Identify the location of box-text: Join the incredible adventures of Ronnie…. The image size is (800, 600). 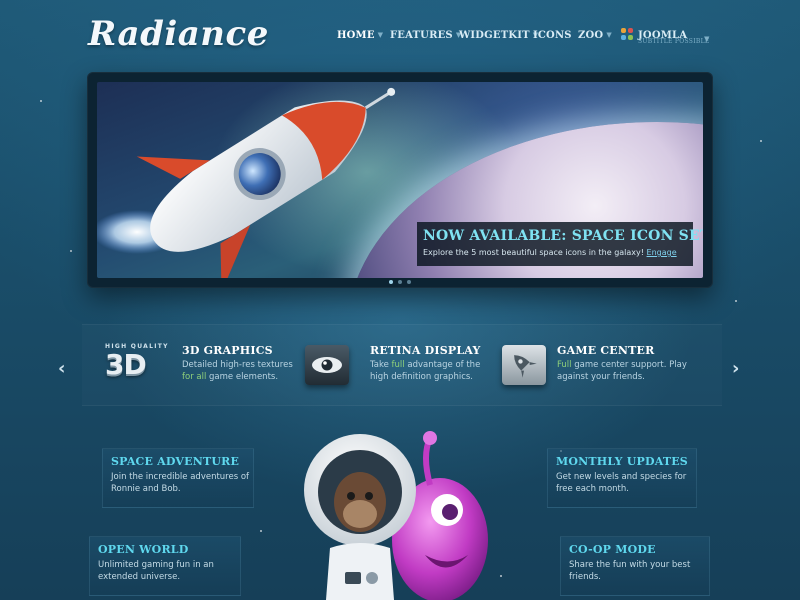
(180, 483).